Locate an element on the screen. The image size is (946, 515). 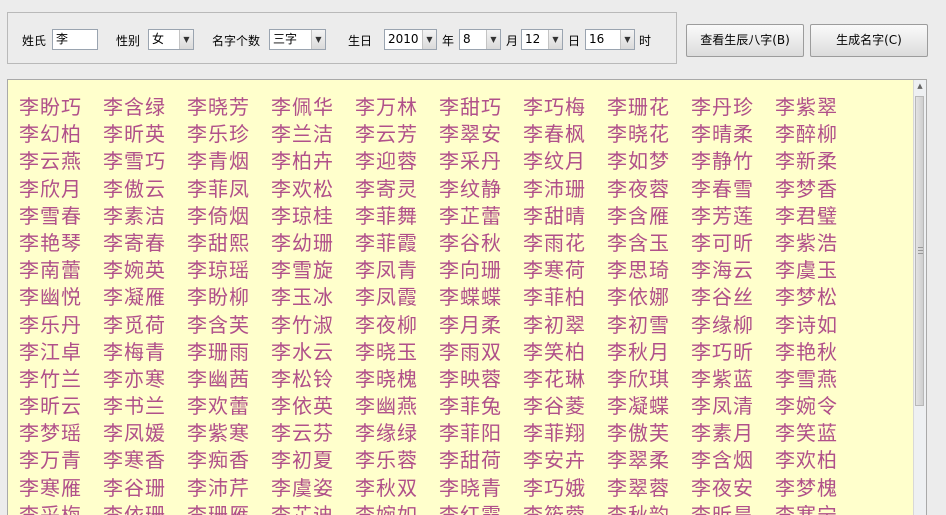
name-item: 李菲凤 is located at coordinates (218, 188).